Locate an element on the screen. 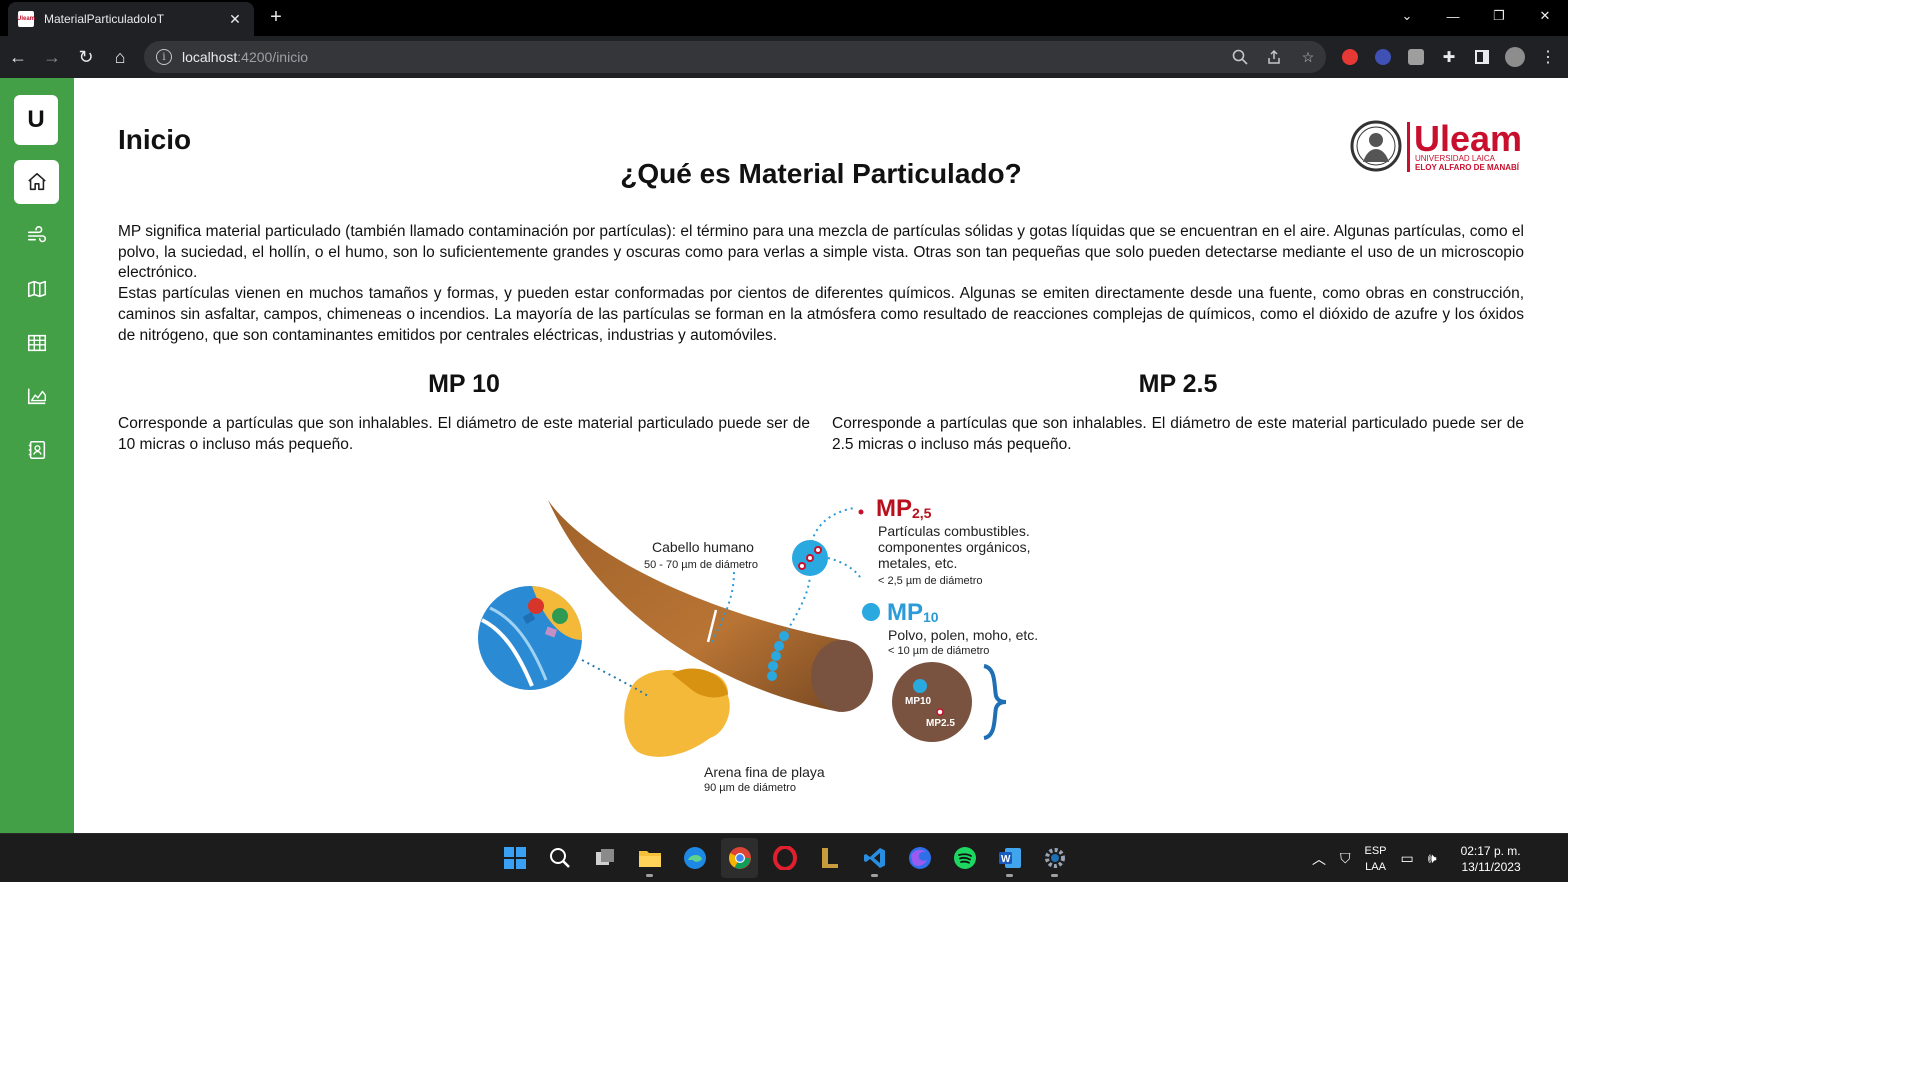 The height and width of the screenshot is (1080, 1920). sand-size-label: 90 µm de diámetro is located at coordinates (750, 788).